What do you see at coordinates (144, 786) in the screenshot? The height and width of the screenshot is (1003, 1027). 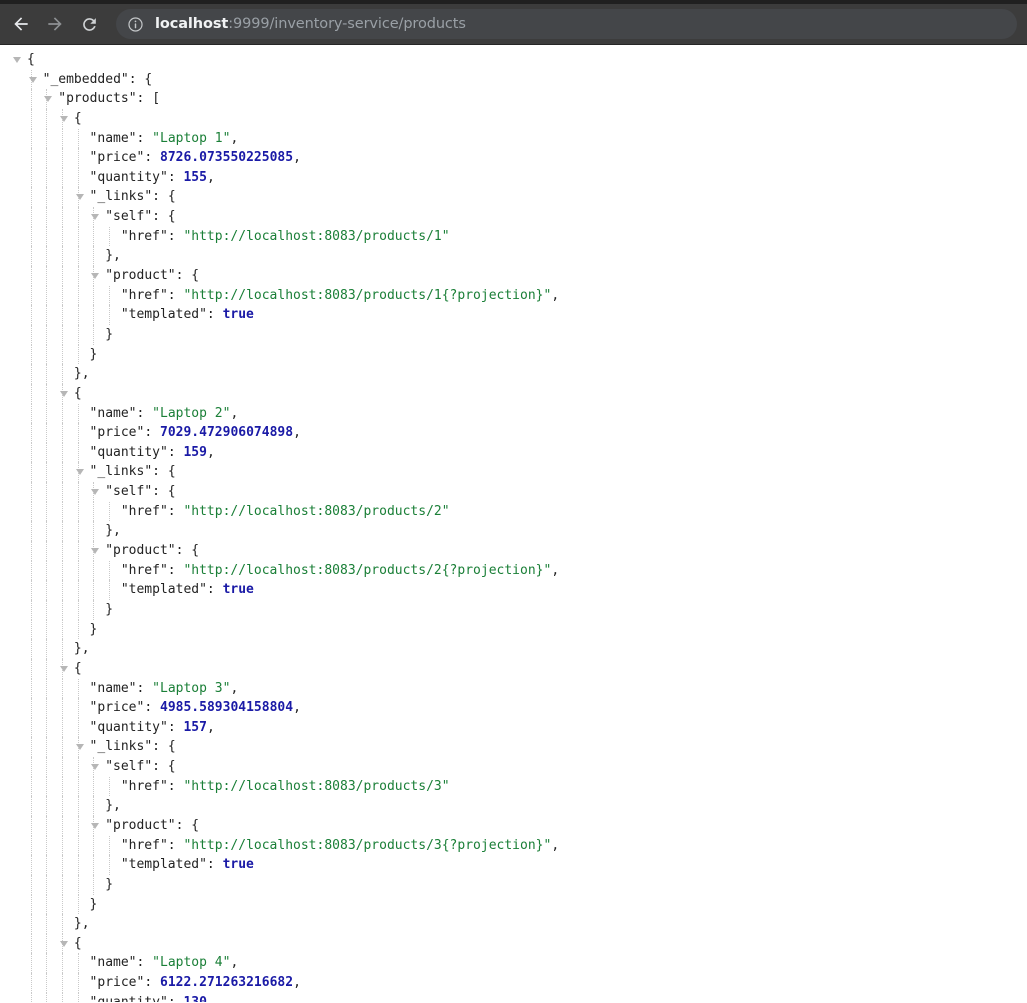 I see `json-key: "href"` at bounding box center [144, 786].